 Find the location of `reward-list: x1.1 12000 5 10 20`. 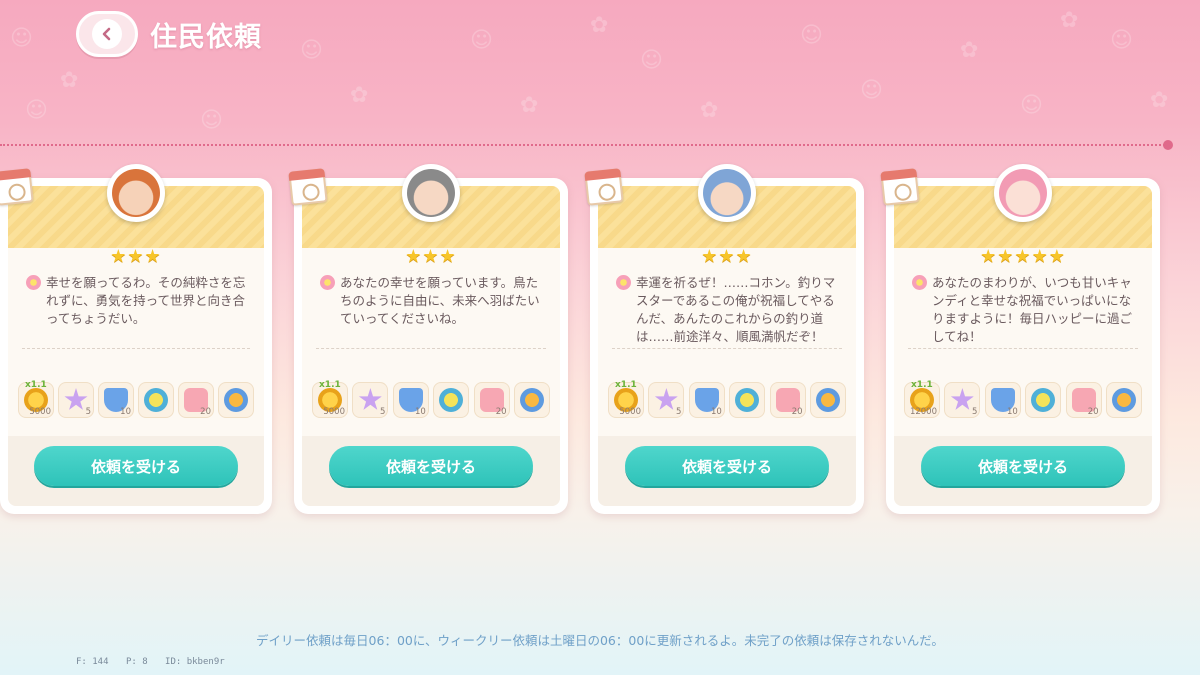

reward-list: x1.1 12000 5 10 20 is located at coordinates (1023, 399).